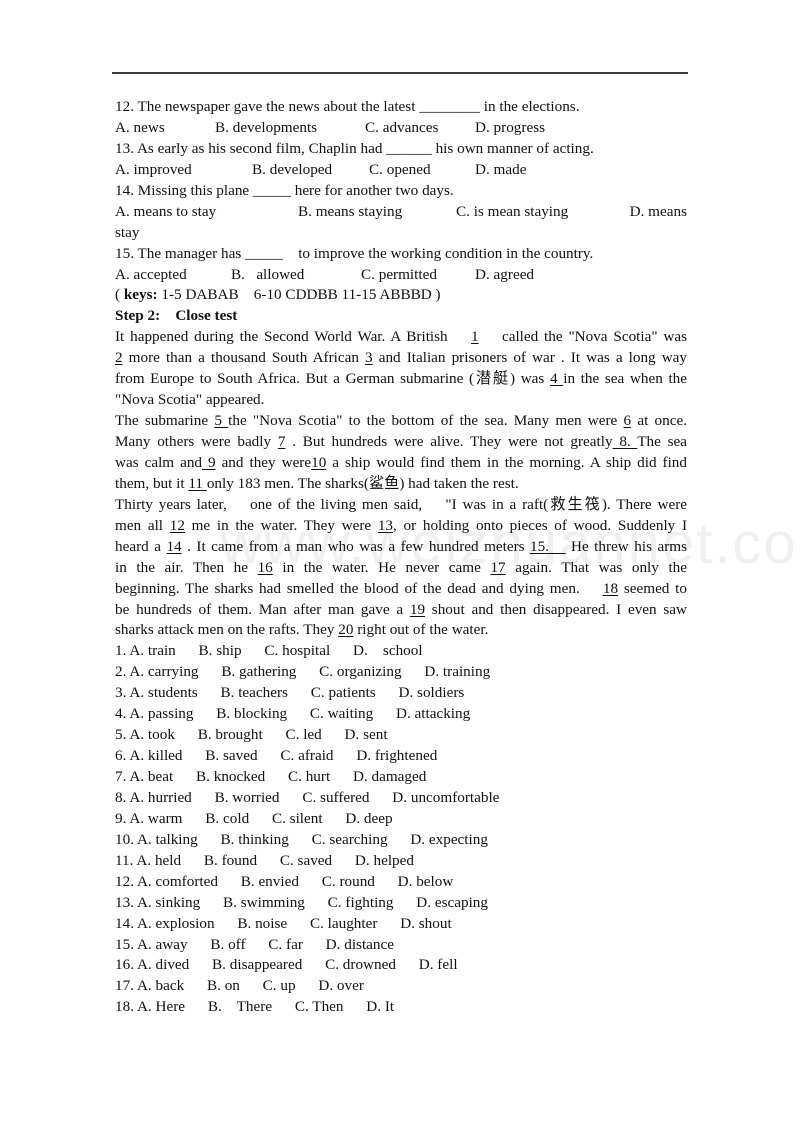 The image size is (800, 1132). Describe the element at coordinates (178, 839) in the screenshot. I see `option-a: A. talking` at that location.